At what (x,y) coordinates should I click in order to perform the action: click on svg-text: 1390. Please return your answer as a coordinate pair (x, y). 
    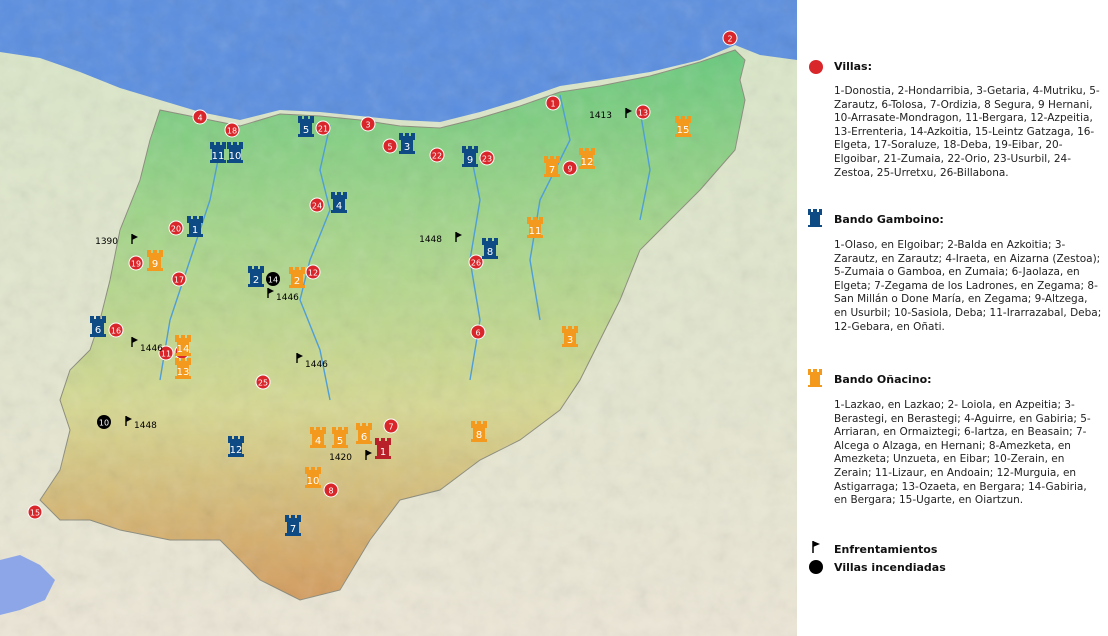
    Looking at the image, I should click on (106, 242).